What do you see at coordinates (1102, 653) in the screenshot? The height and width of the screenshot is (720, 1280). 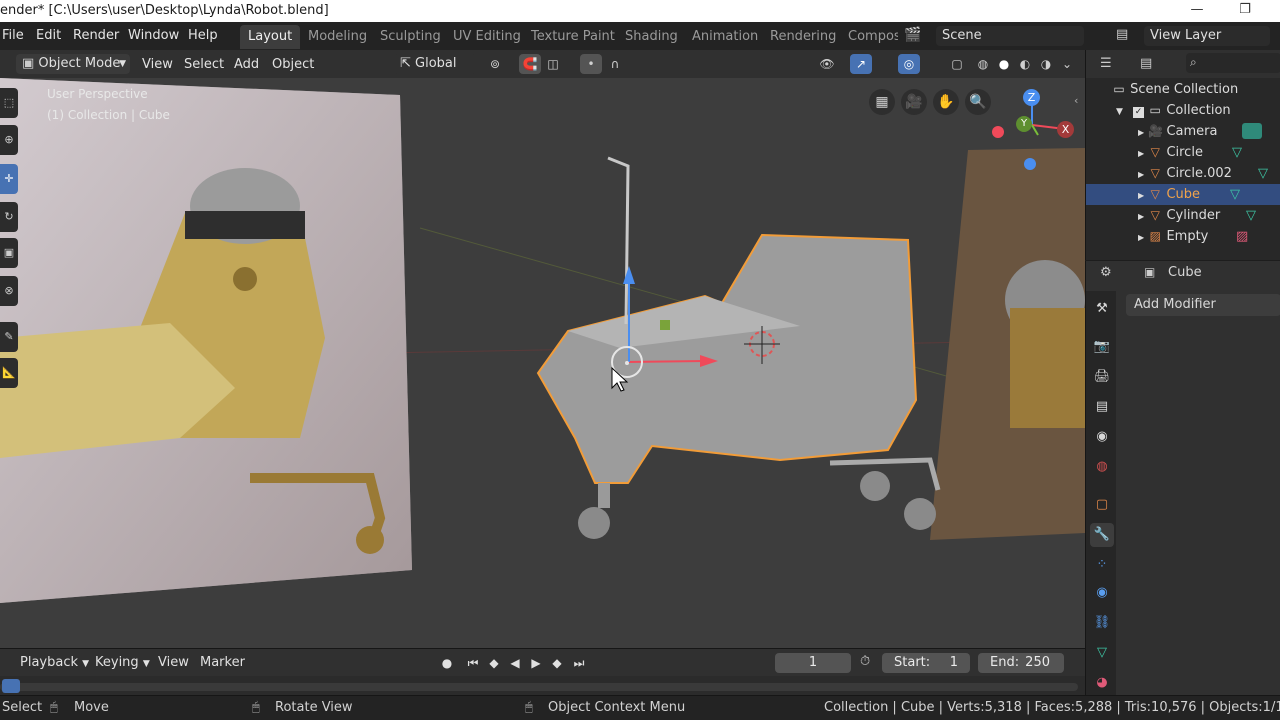 I see `mesh-data-tab-icon: ▽` at bounding box center [1102, 653].